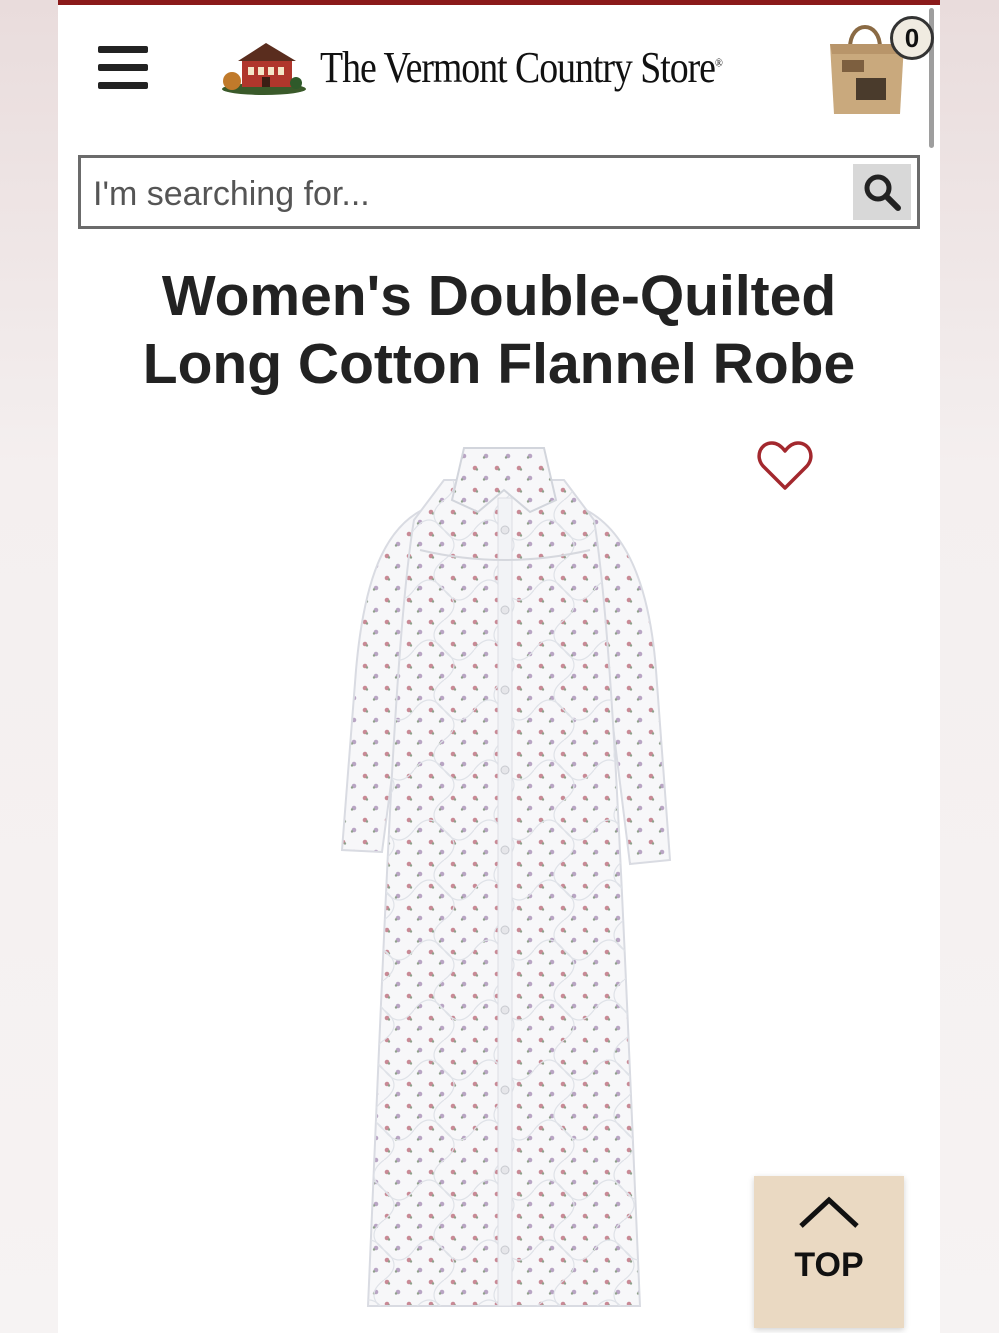 The image size is (999, 1333). I want to click on hamburger-icon, so click(123, 68).